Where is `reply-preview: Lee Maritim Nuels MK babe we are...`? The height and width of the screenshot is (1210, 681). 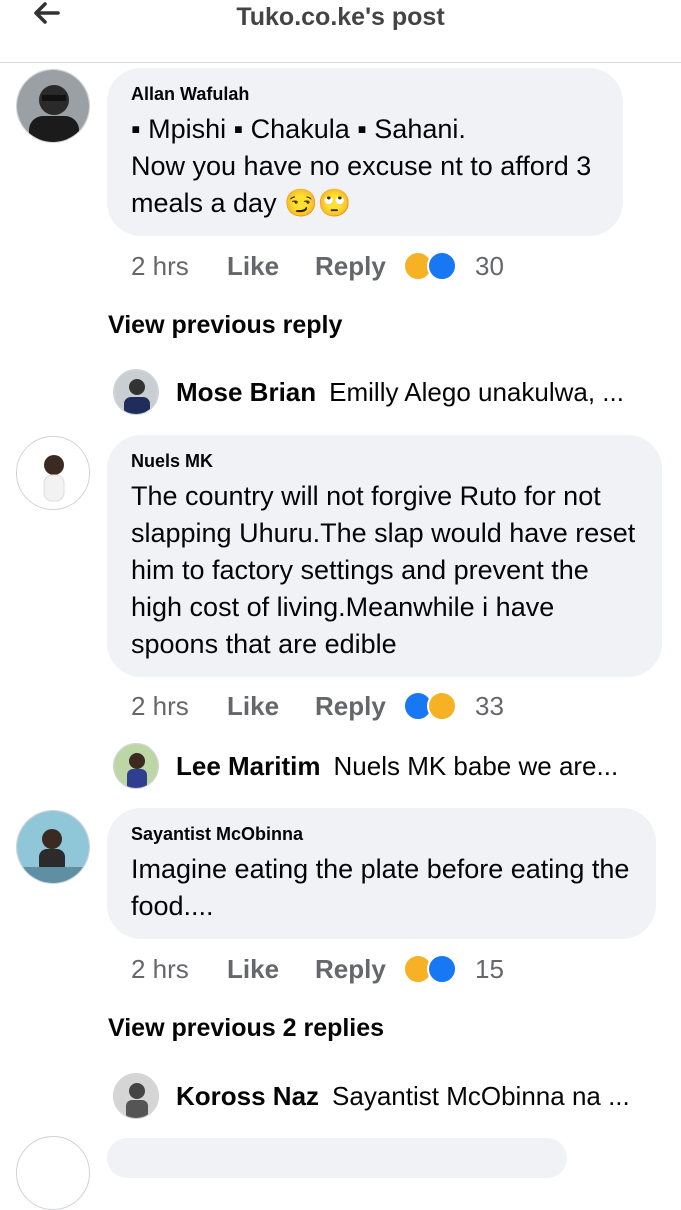 reply-preview: Lee Maritim Nuels MK babe we are... is located at coordinates (365, 766).